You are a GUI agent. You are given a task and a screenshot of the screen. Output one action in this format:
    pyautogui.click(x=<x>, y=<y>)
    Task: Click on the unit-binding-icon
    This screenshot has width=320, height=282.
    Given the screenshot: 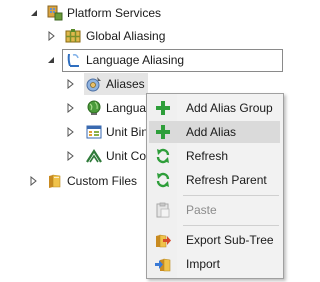 What is the action you would take?
    pyautogui.click(x=94, y=132)
    